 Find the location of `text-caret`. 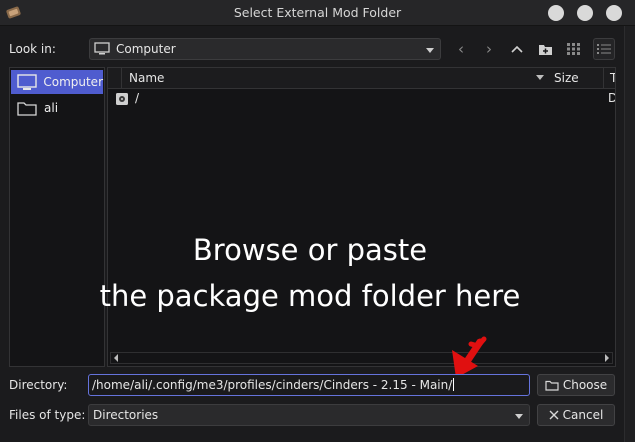

text-caret is located at coordinates (454, 384).